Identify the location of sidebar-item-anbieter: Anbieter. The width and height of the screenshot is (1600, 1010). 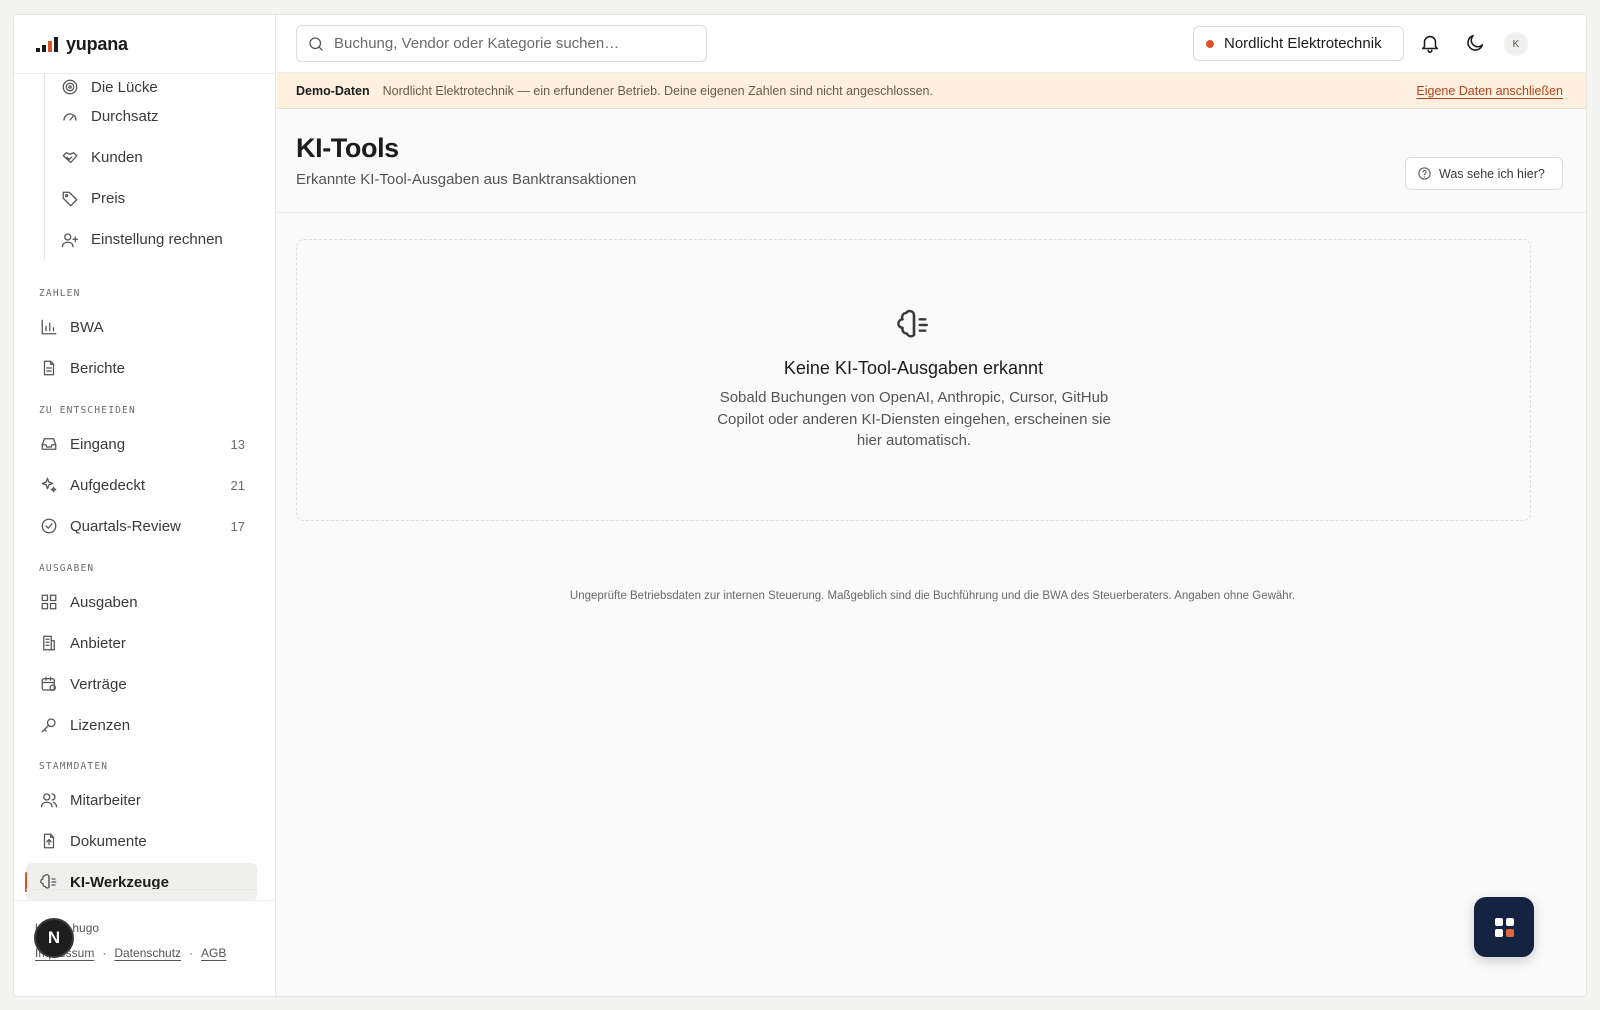
(141, 643).